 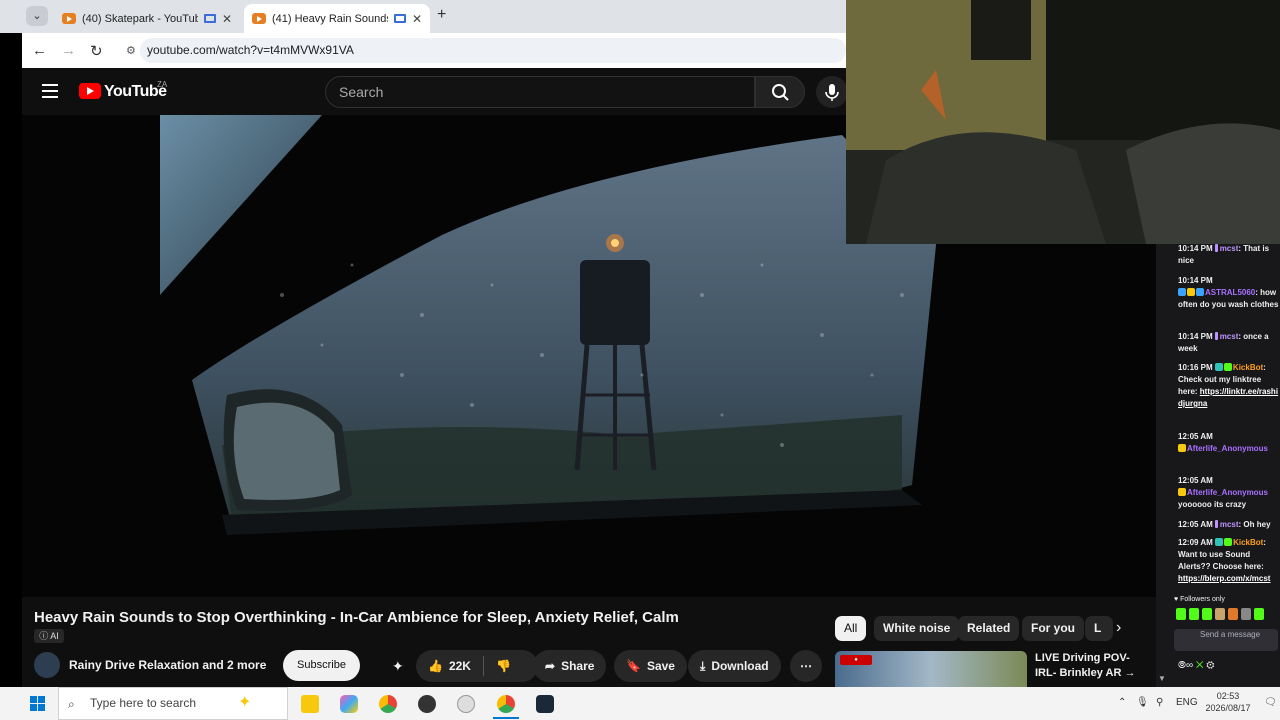 What do you see at coordinates (1196, 665) in the screenshot?
I see `chat-tools: ⦾∞ ✕ ⚙` at bounding box center [1196, 665].